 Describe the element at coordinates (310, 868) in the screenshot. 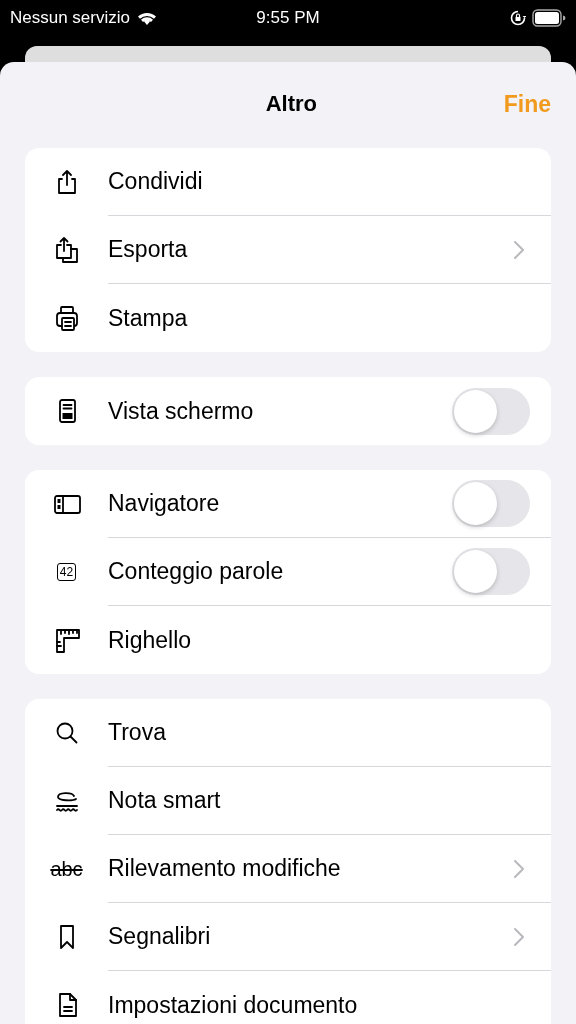

I see `menu-item-label: Rilevamento modifiche` at that location.